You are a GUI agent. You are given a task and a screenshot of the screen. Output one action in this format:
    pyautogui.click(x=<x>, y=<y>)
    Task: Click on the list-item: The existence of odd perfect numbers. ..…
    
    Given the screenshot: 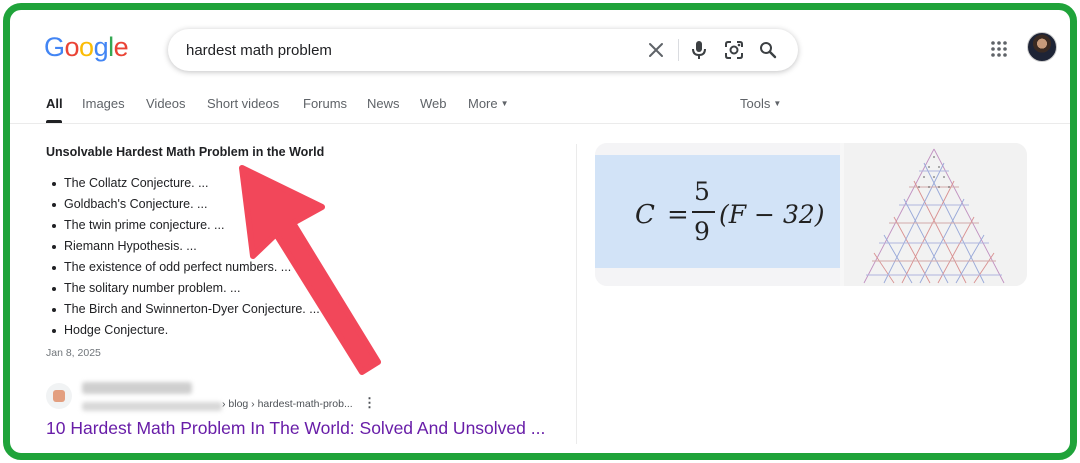 What is the action you would take?
    pyautogui.click(x=185, y=267)
    